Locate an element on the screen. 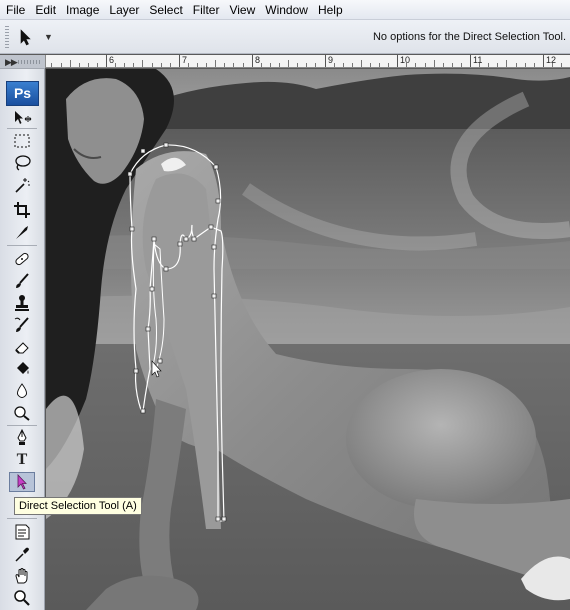 The width and height of the screenshot is (570, 610). hand-icon is located at coordinates (21, 576).